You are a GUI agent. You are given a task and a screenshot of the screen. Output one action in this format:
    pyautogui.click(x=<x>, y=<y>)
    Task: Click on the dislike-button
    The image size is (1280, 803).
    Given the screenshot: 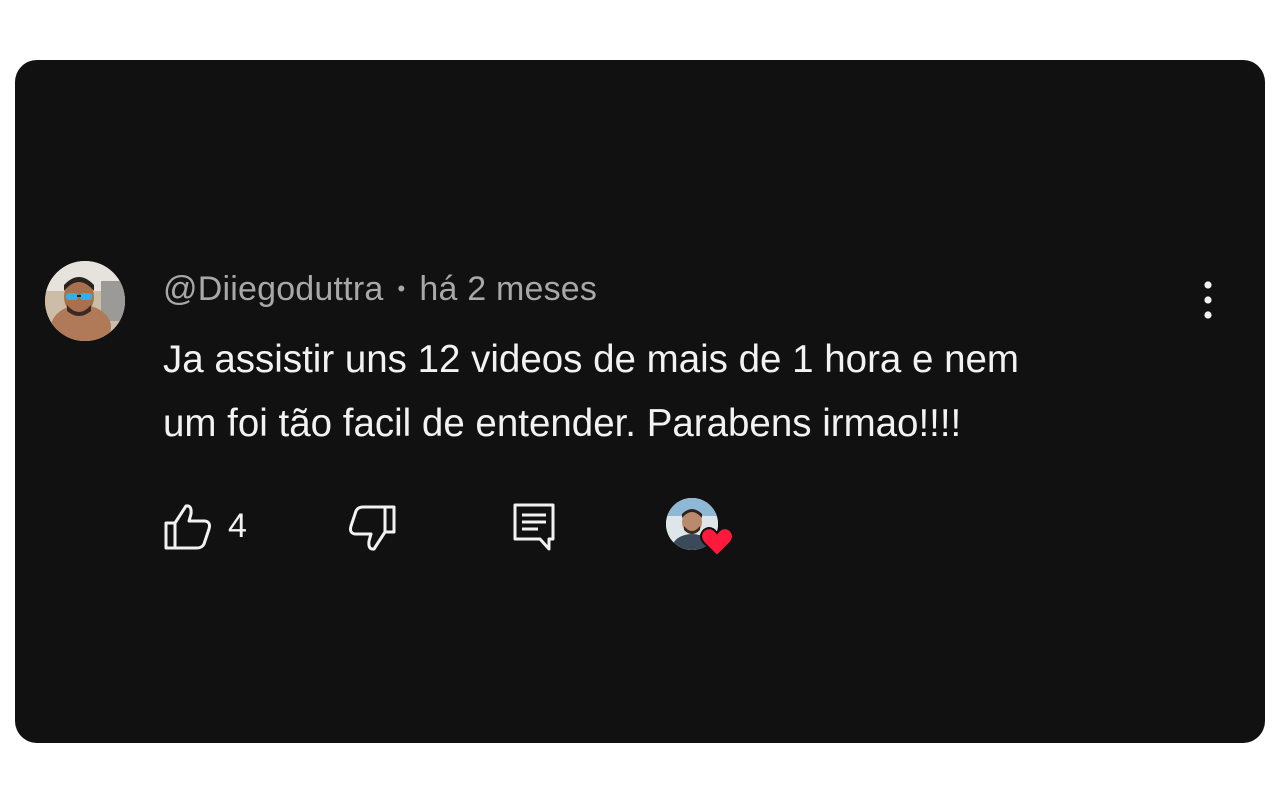 What is the action you would take?
    pyautogui.click(x=372, y=528)
    